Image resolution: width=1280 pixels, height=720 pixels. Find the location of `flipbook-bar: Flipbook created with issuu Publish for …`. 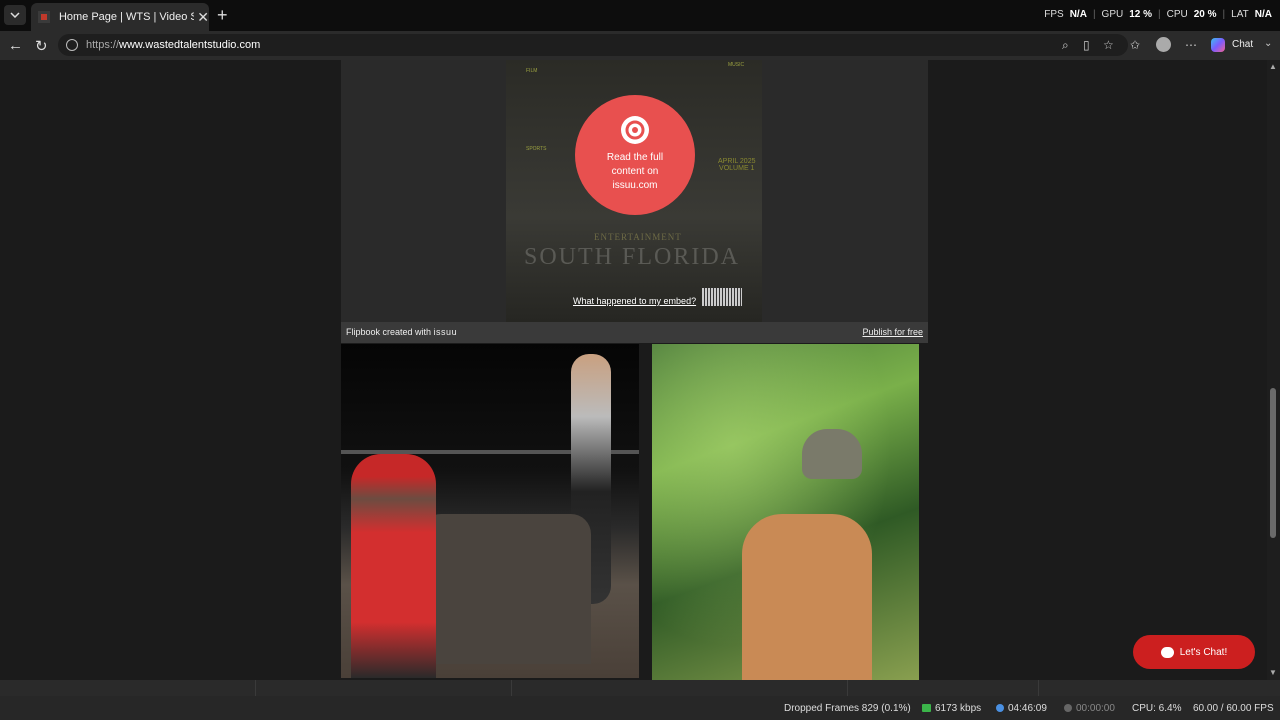

flipbook-bar: Flipbook created with issuu Publish for … is located at coordinates (634, 332).